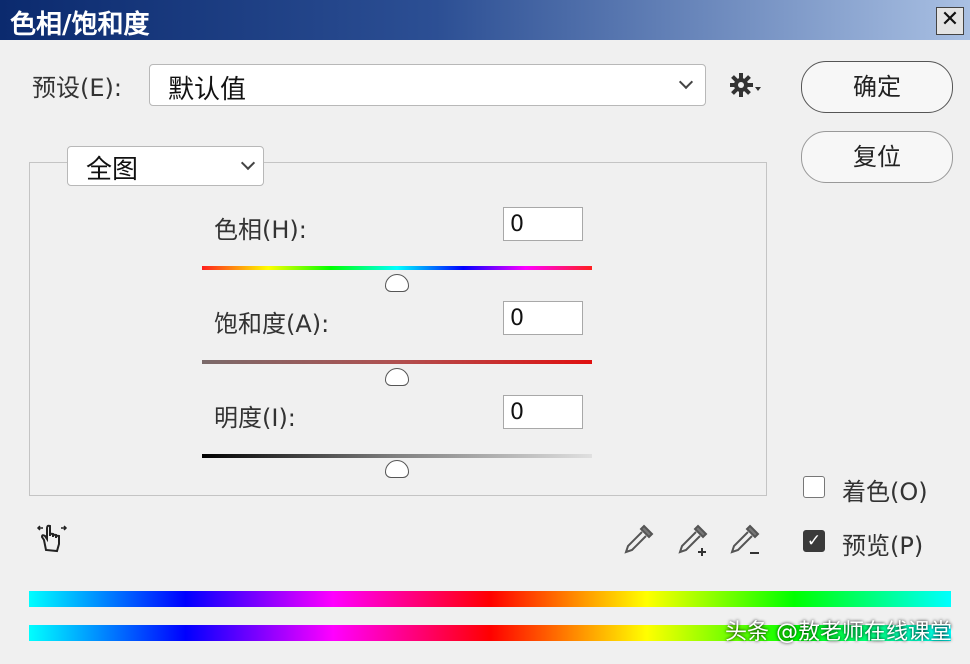 The width and height of the screenshot is (970, 664). Describe the element at coordinates (877, 87) in the screenshot. I see `ok-button: 确定` at that location.